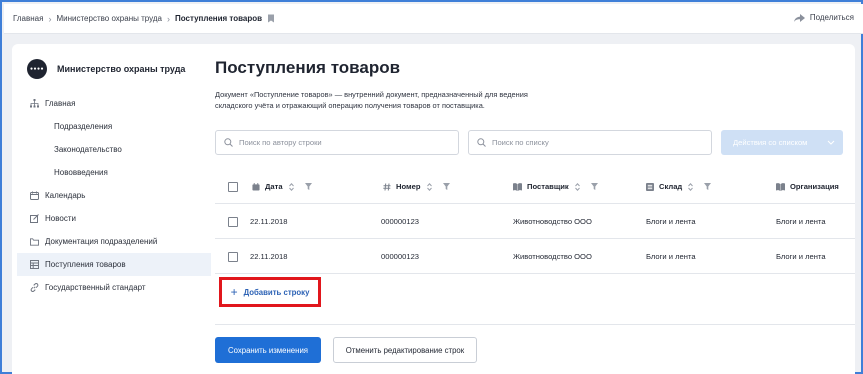  I want to click on column-header-label: Склад, so click(671, 186).